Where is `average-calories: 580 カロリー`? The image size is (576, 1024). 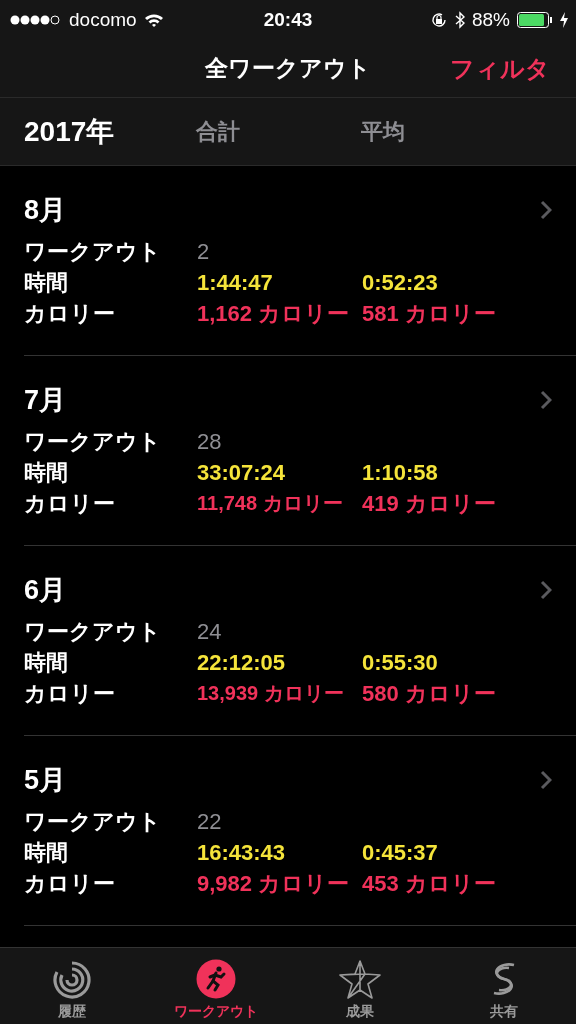
average-calories: 580 カロリー is located at coordinates (429, 694).